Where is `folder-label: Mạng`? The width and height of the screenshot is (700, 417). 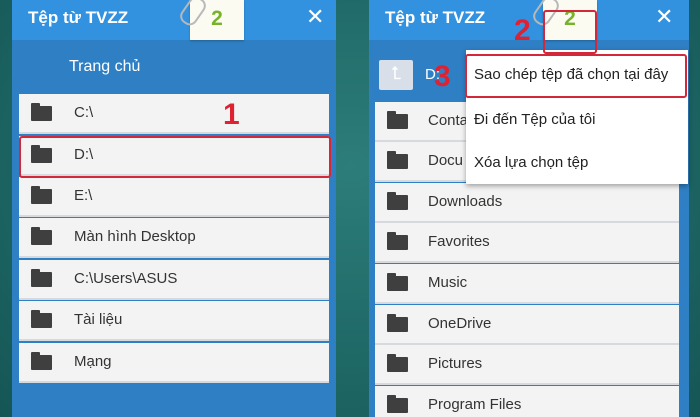
folder-label: Mạng is located at coordinates (93, 361).